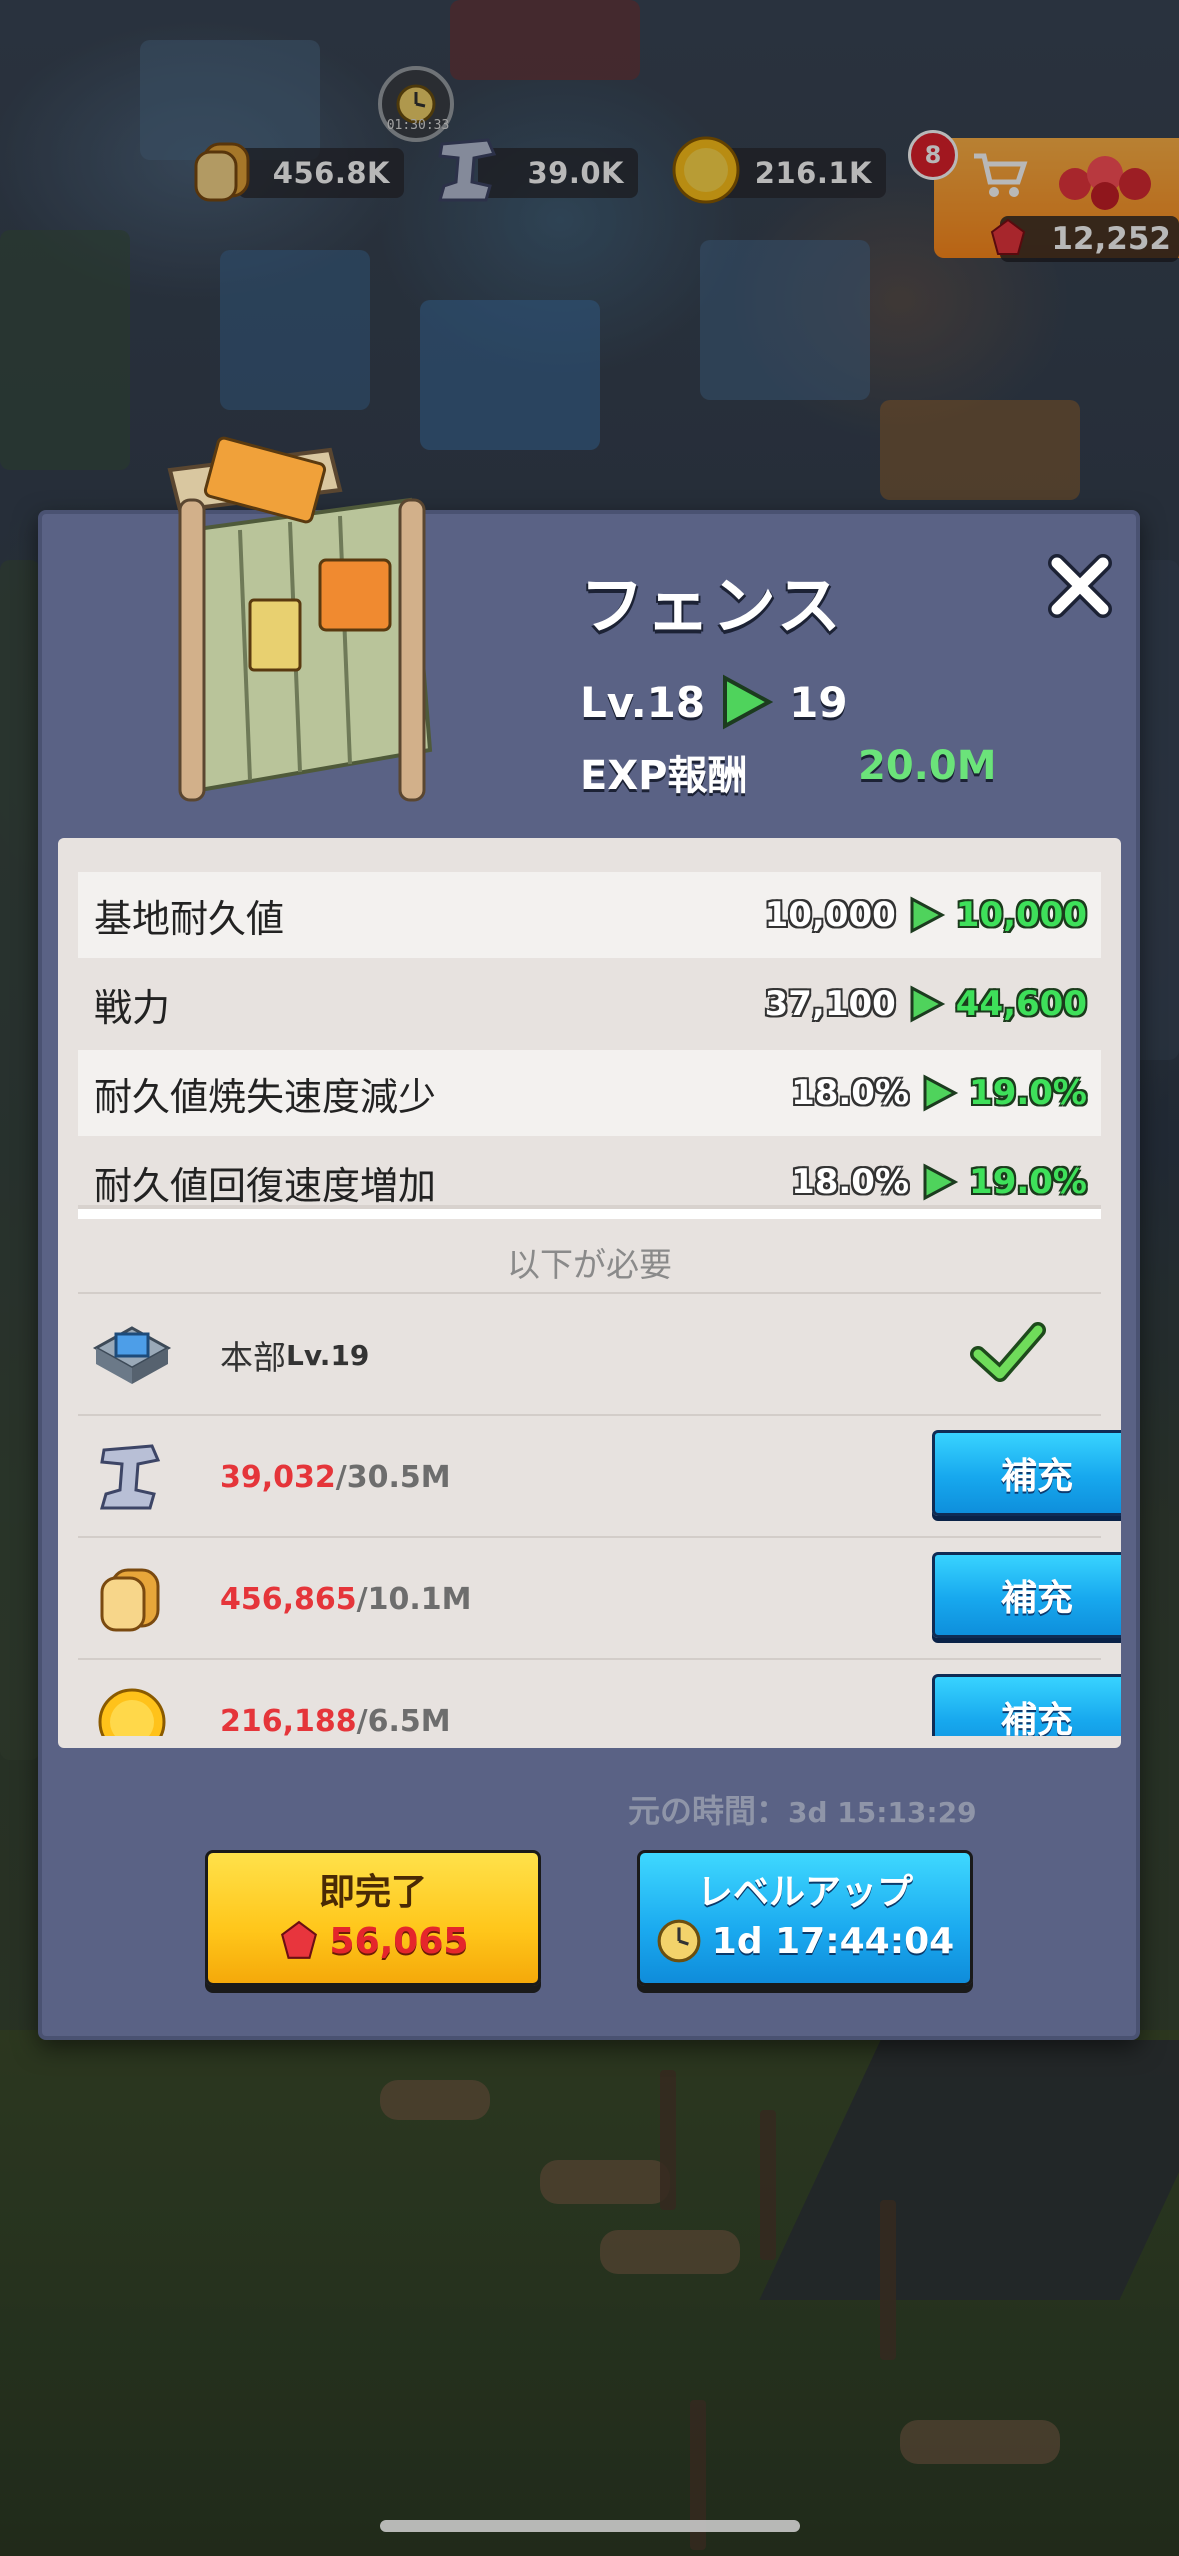  Describe the element at coordinates (643, 702) in the screenshot. I see `current-level: Lv.18` at that location.